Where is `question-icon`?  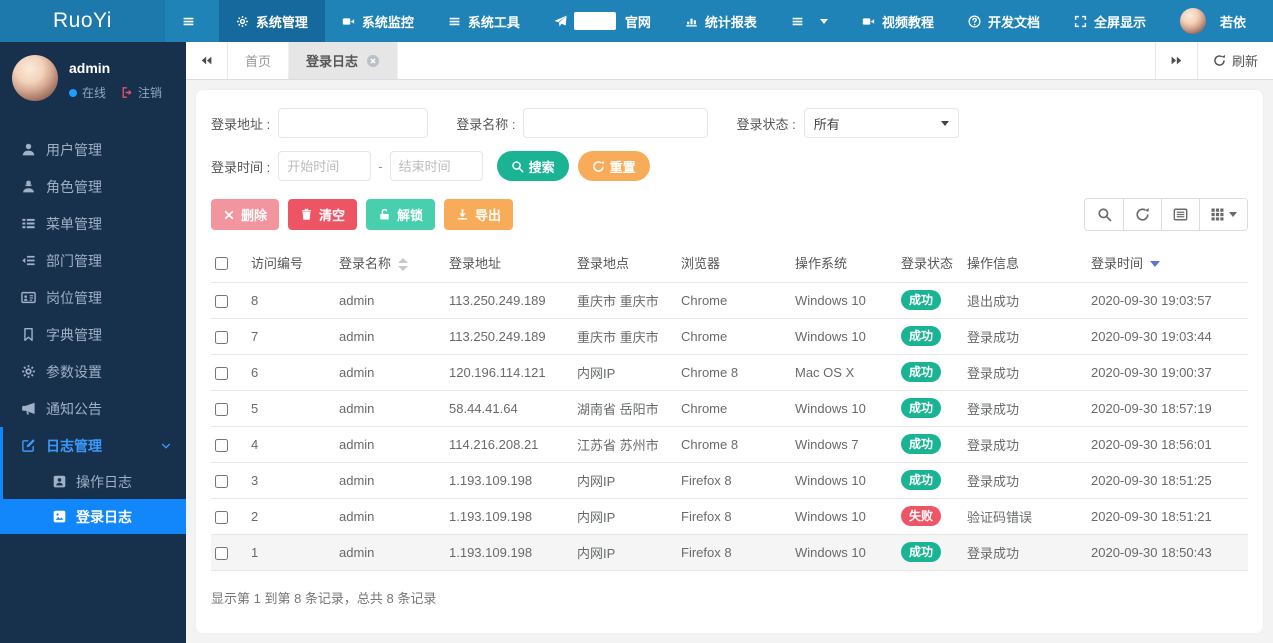
question-icon is located at coordinates (974, 21).